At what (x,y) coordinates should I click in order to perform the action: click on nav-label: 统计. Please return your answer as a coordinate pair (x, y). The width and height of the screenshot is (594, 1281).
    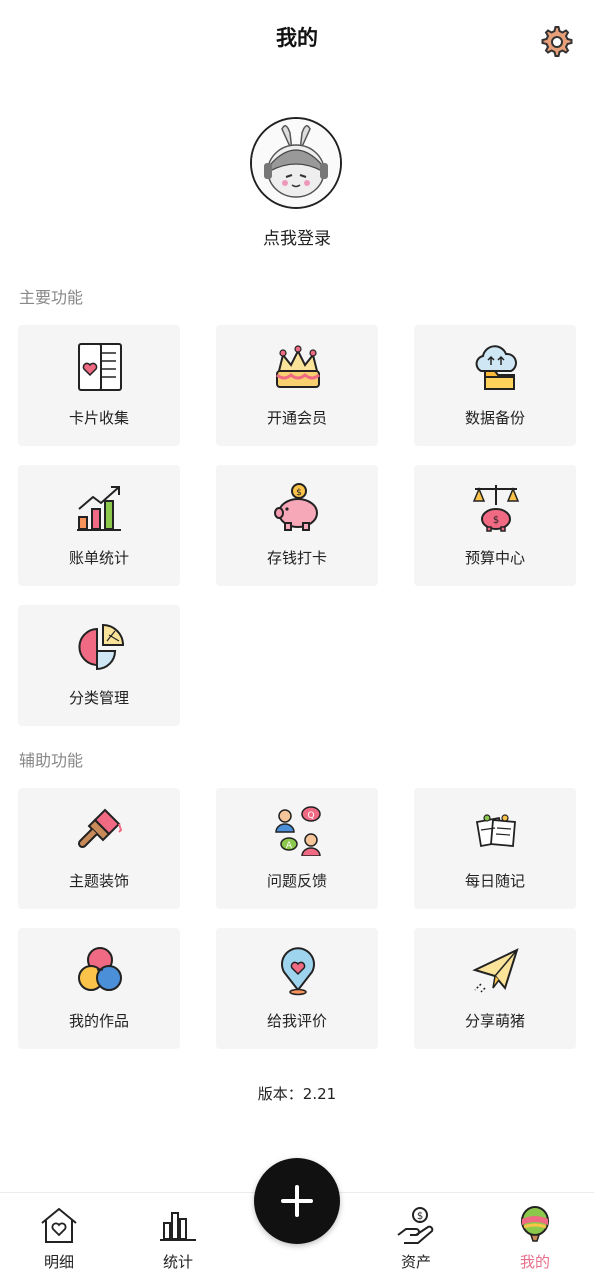
    Looking at the image, I should click on (177, 1262).